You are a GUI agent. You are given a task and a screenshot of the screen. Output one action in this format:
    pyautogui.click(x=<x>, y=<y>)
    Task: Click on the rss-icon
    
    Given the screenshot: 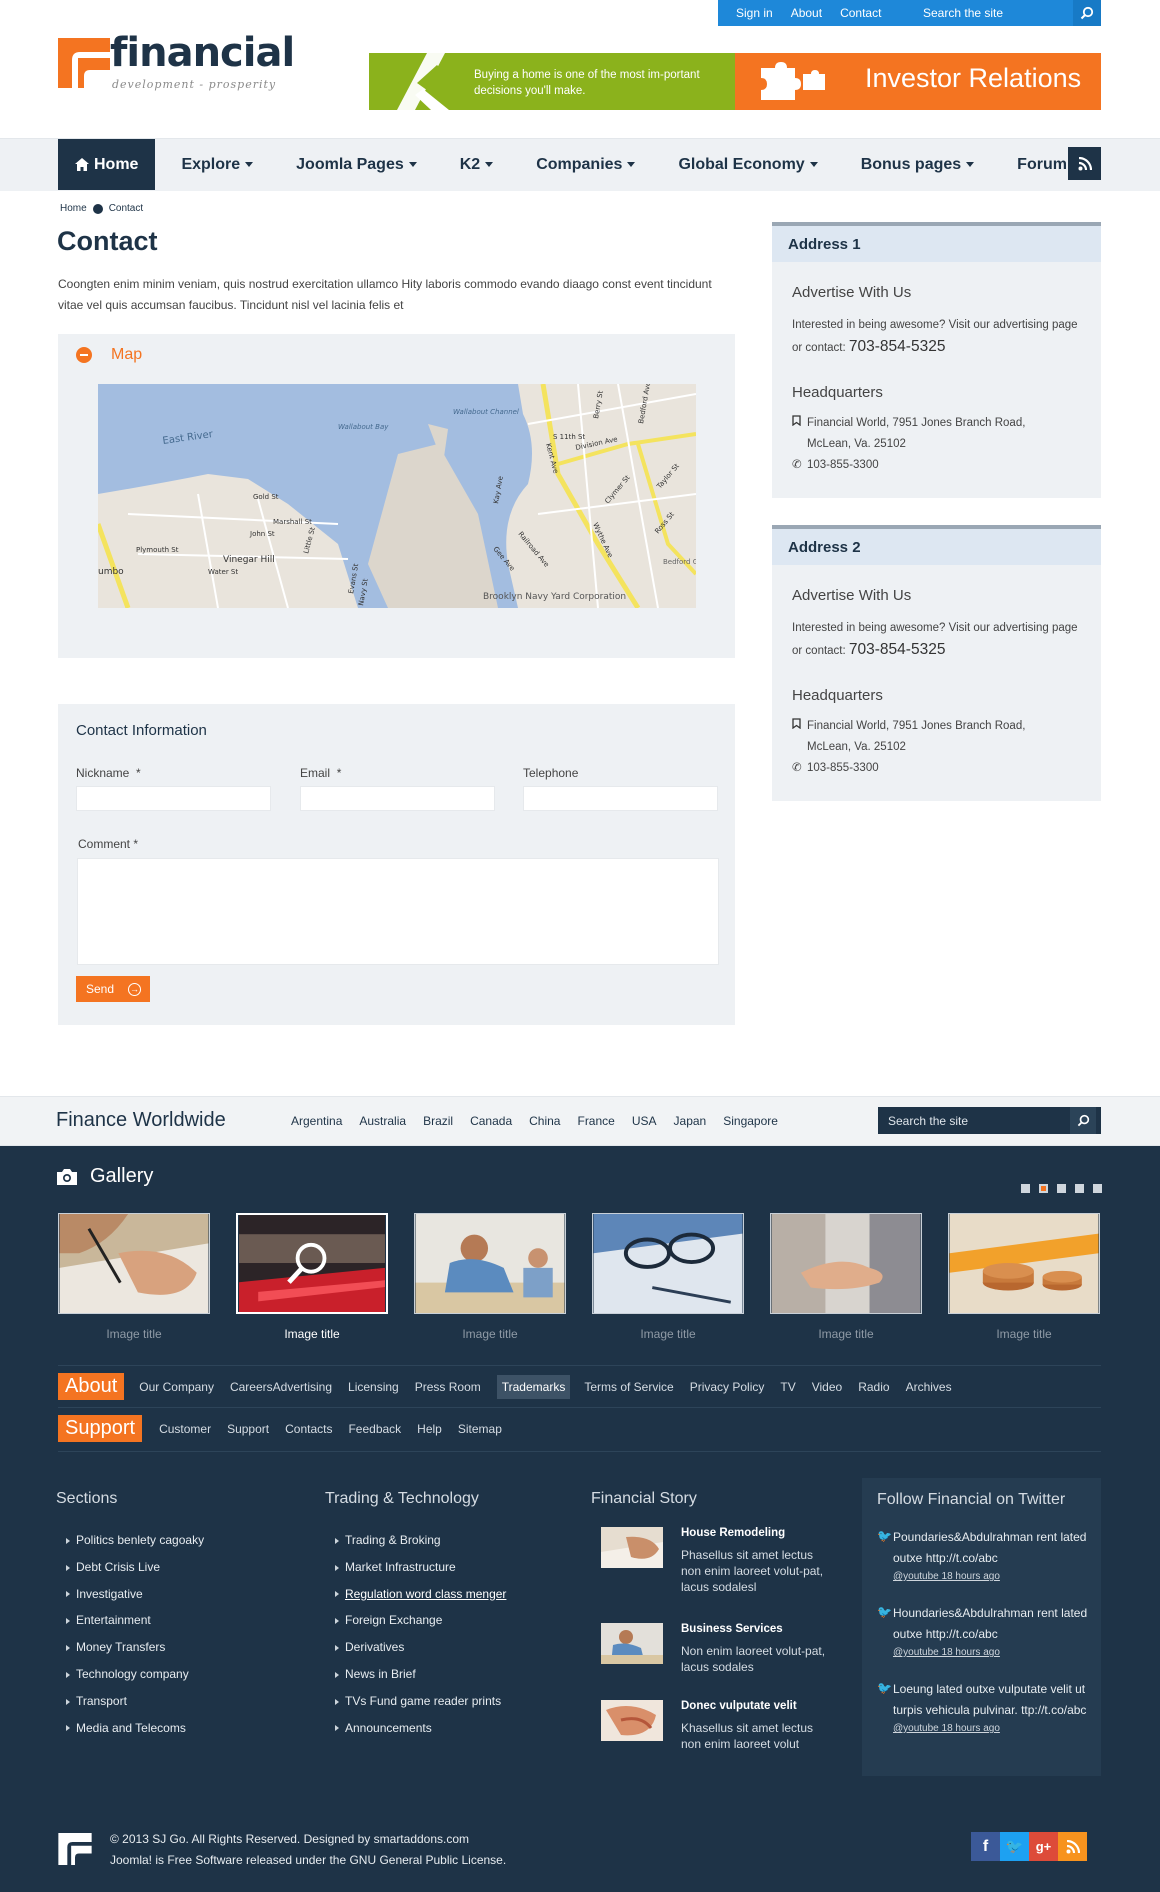 What is the action you would take?
    pyautogui.click(x=1072, y=1846)
    